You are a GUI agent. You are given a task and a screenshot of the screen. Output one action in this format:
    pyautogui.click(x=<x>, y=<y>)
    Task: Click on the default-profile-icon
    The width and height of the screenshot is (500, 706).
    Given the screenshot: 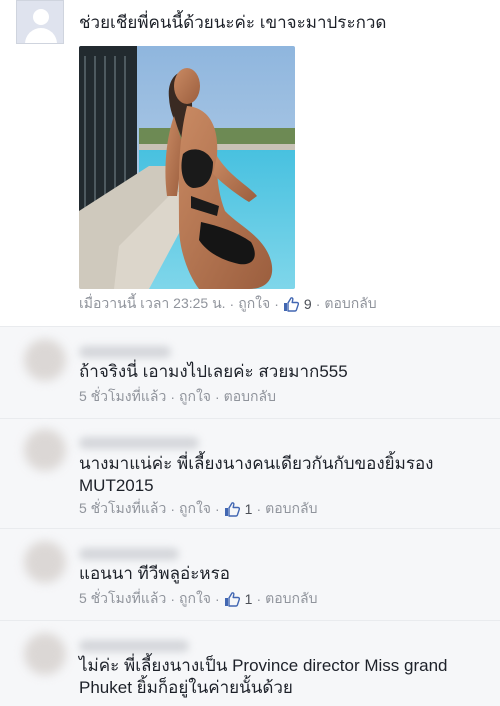 What is the action you would take?
    pyautogui.click(x=40, y=22)
    